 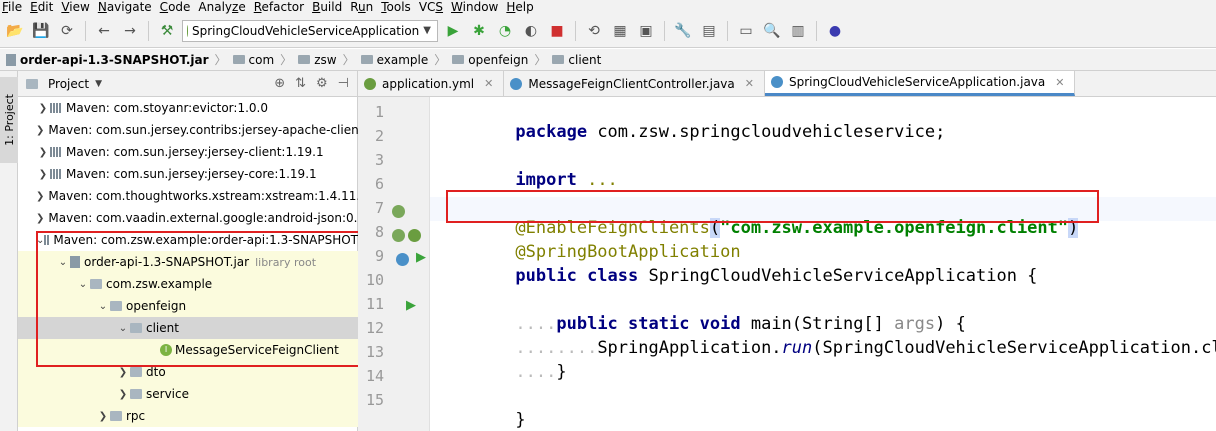 What do you see at coordinates (476, 7) in the screenshot?
I see `menu-item-window: Window` at bounding box center [476, 7].